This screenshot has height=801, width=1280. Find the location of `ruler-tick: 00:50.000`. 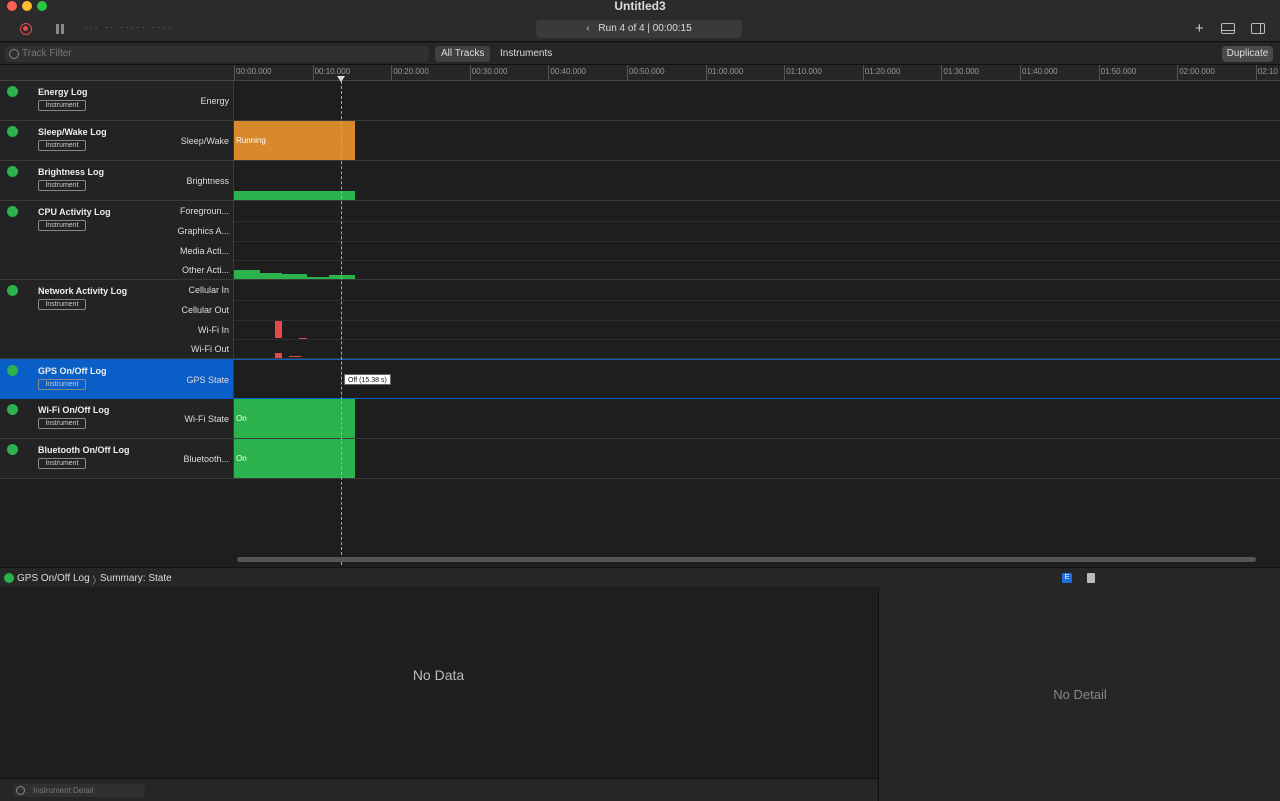

ruler-tick: 00:50.000 is located at coordinates (646, 72).